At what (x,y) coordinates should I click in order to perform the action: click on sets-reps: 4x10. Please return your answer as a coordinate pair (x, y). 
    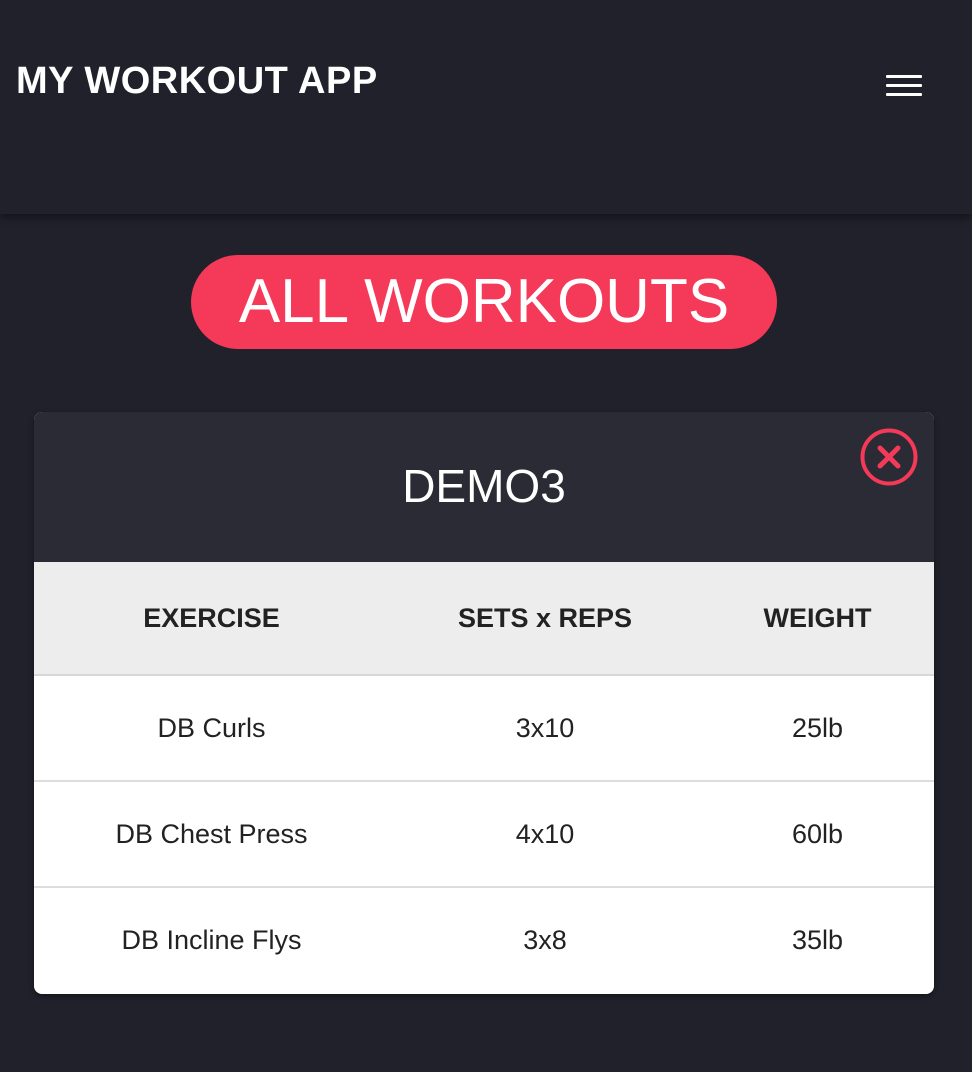
    Looking at the image, I should click on (545, 834).